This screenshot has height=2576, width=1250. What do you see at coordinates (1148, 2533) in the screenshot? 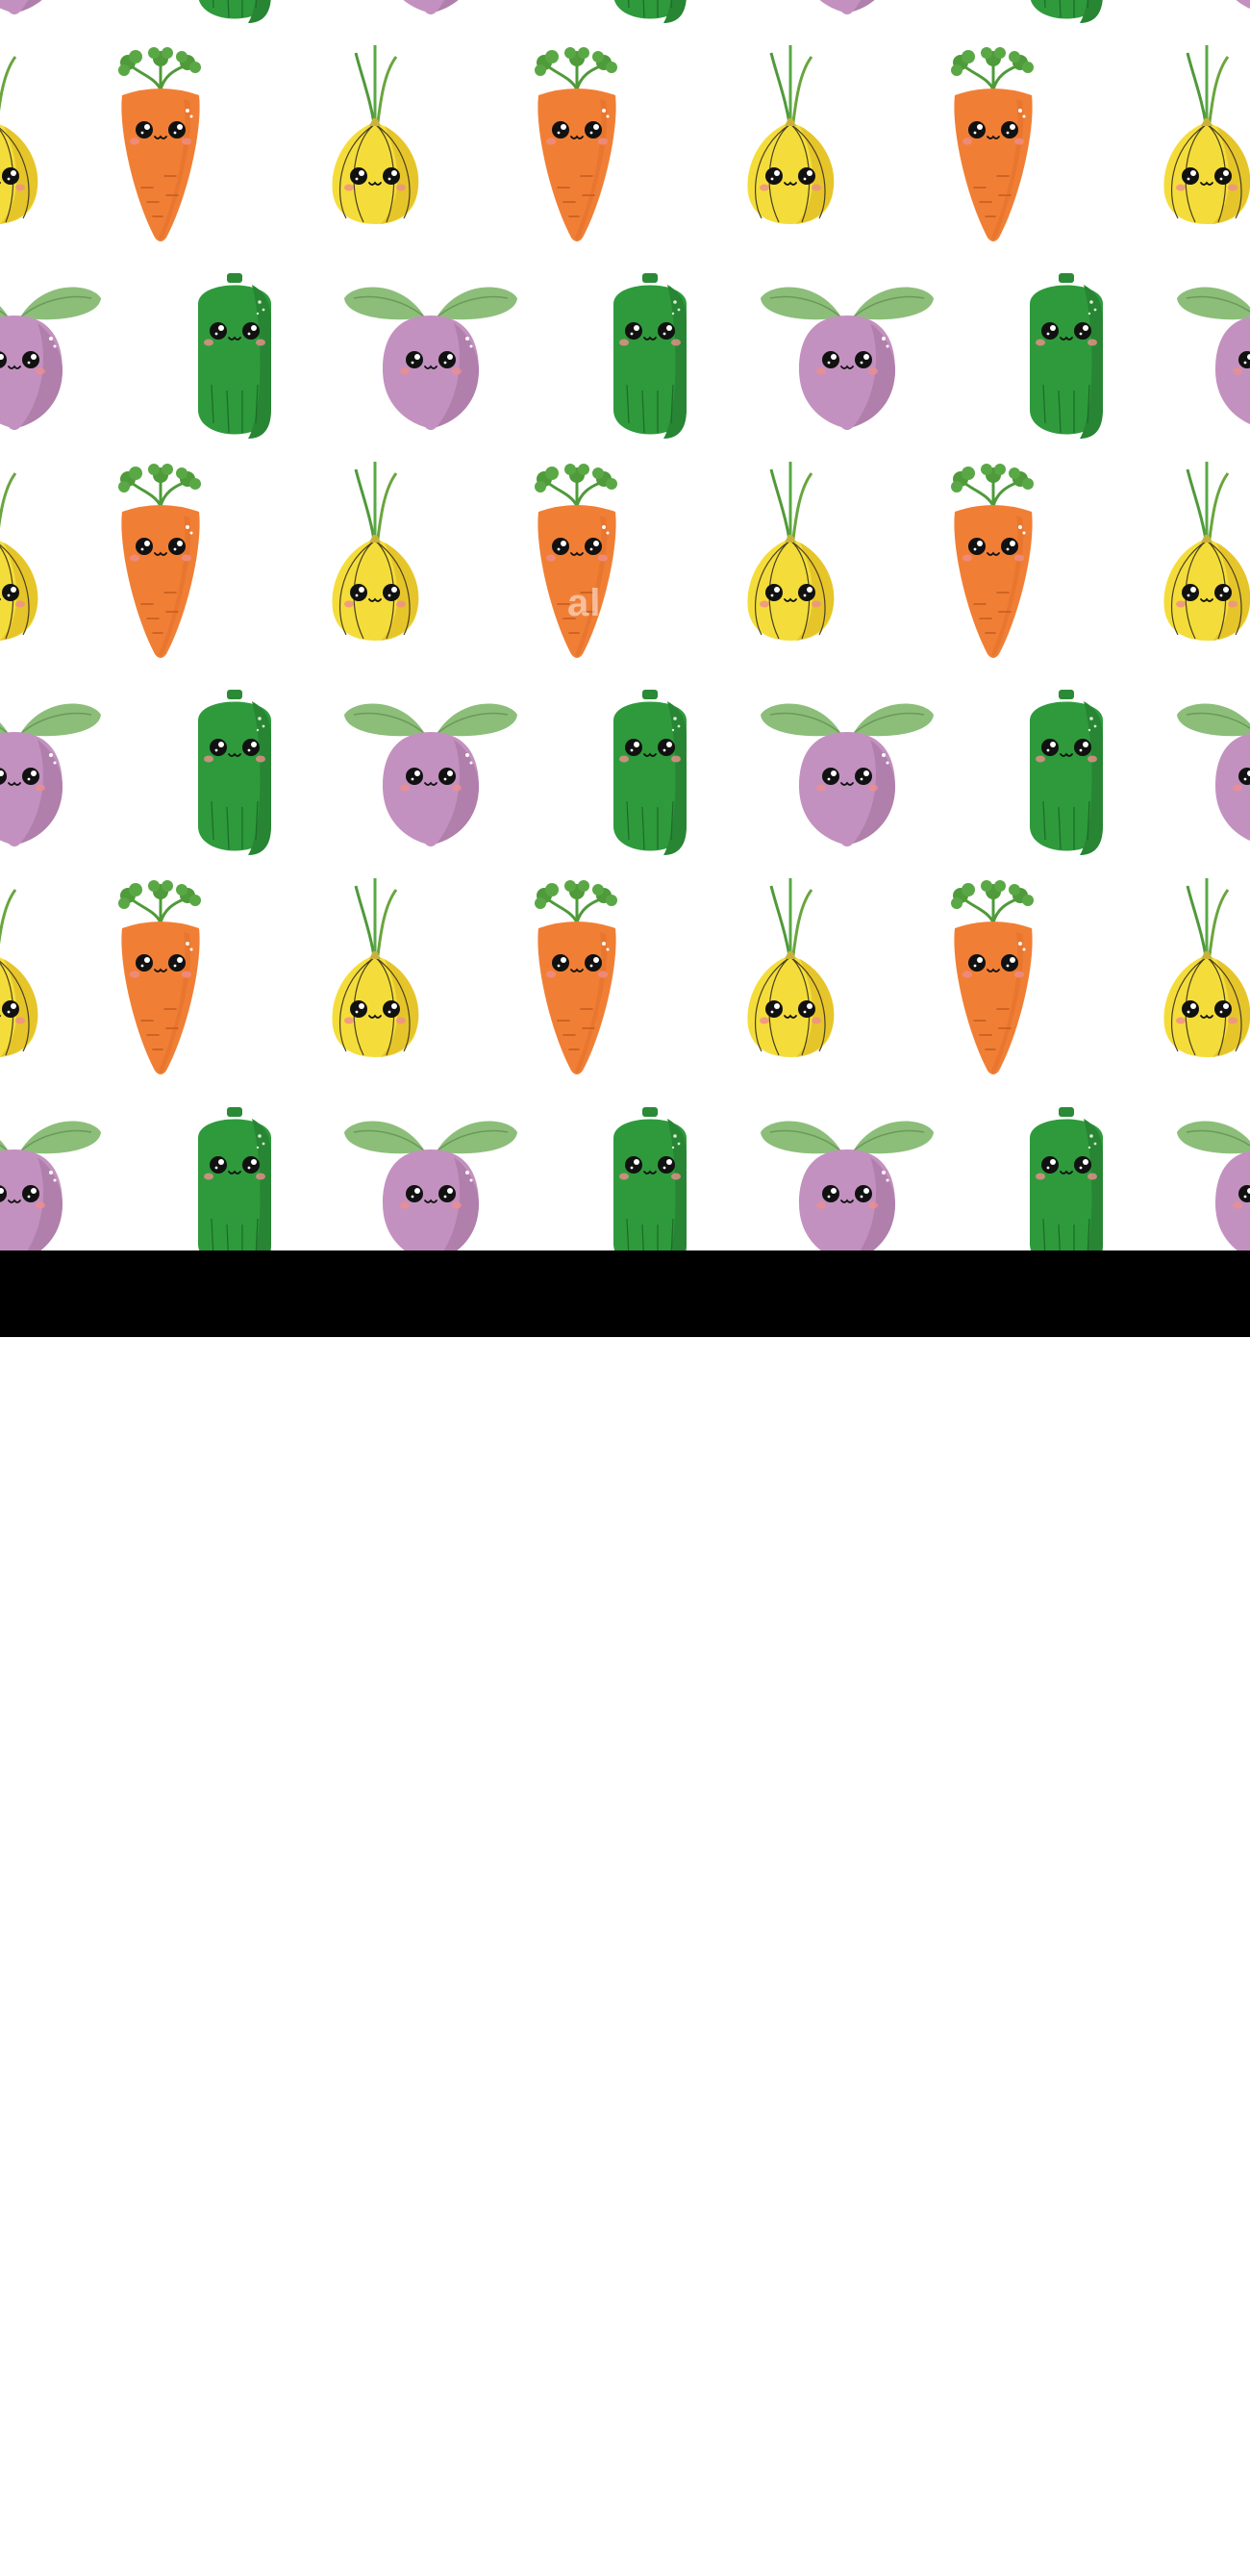
I see `image-id-text: Image ID: 3A77R8P` at bounding box center [1148, 2533].